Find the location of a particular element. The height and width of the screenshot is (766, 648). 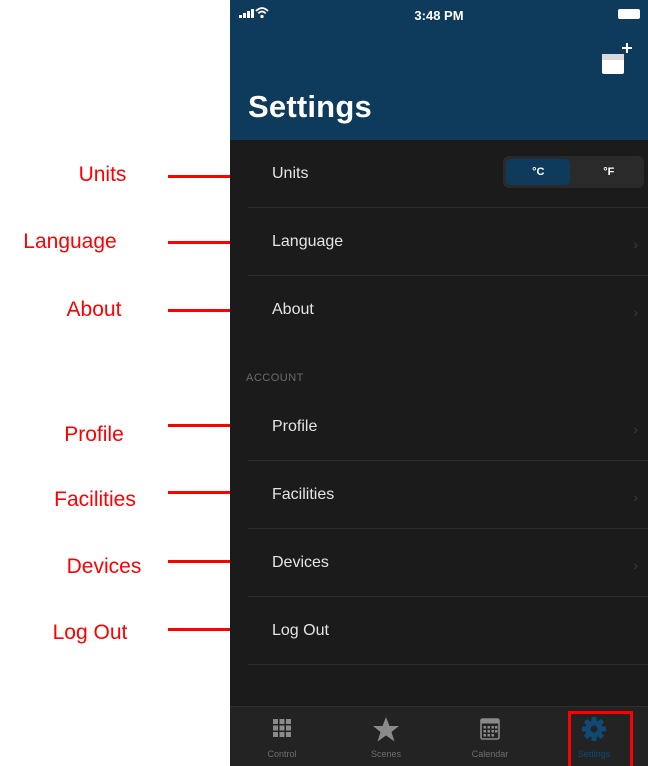

annotation-logout: Log Out is located at coordinates (90, 633).